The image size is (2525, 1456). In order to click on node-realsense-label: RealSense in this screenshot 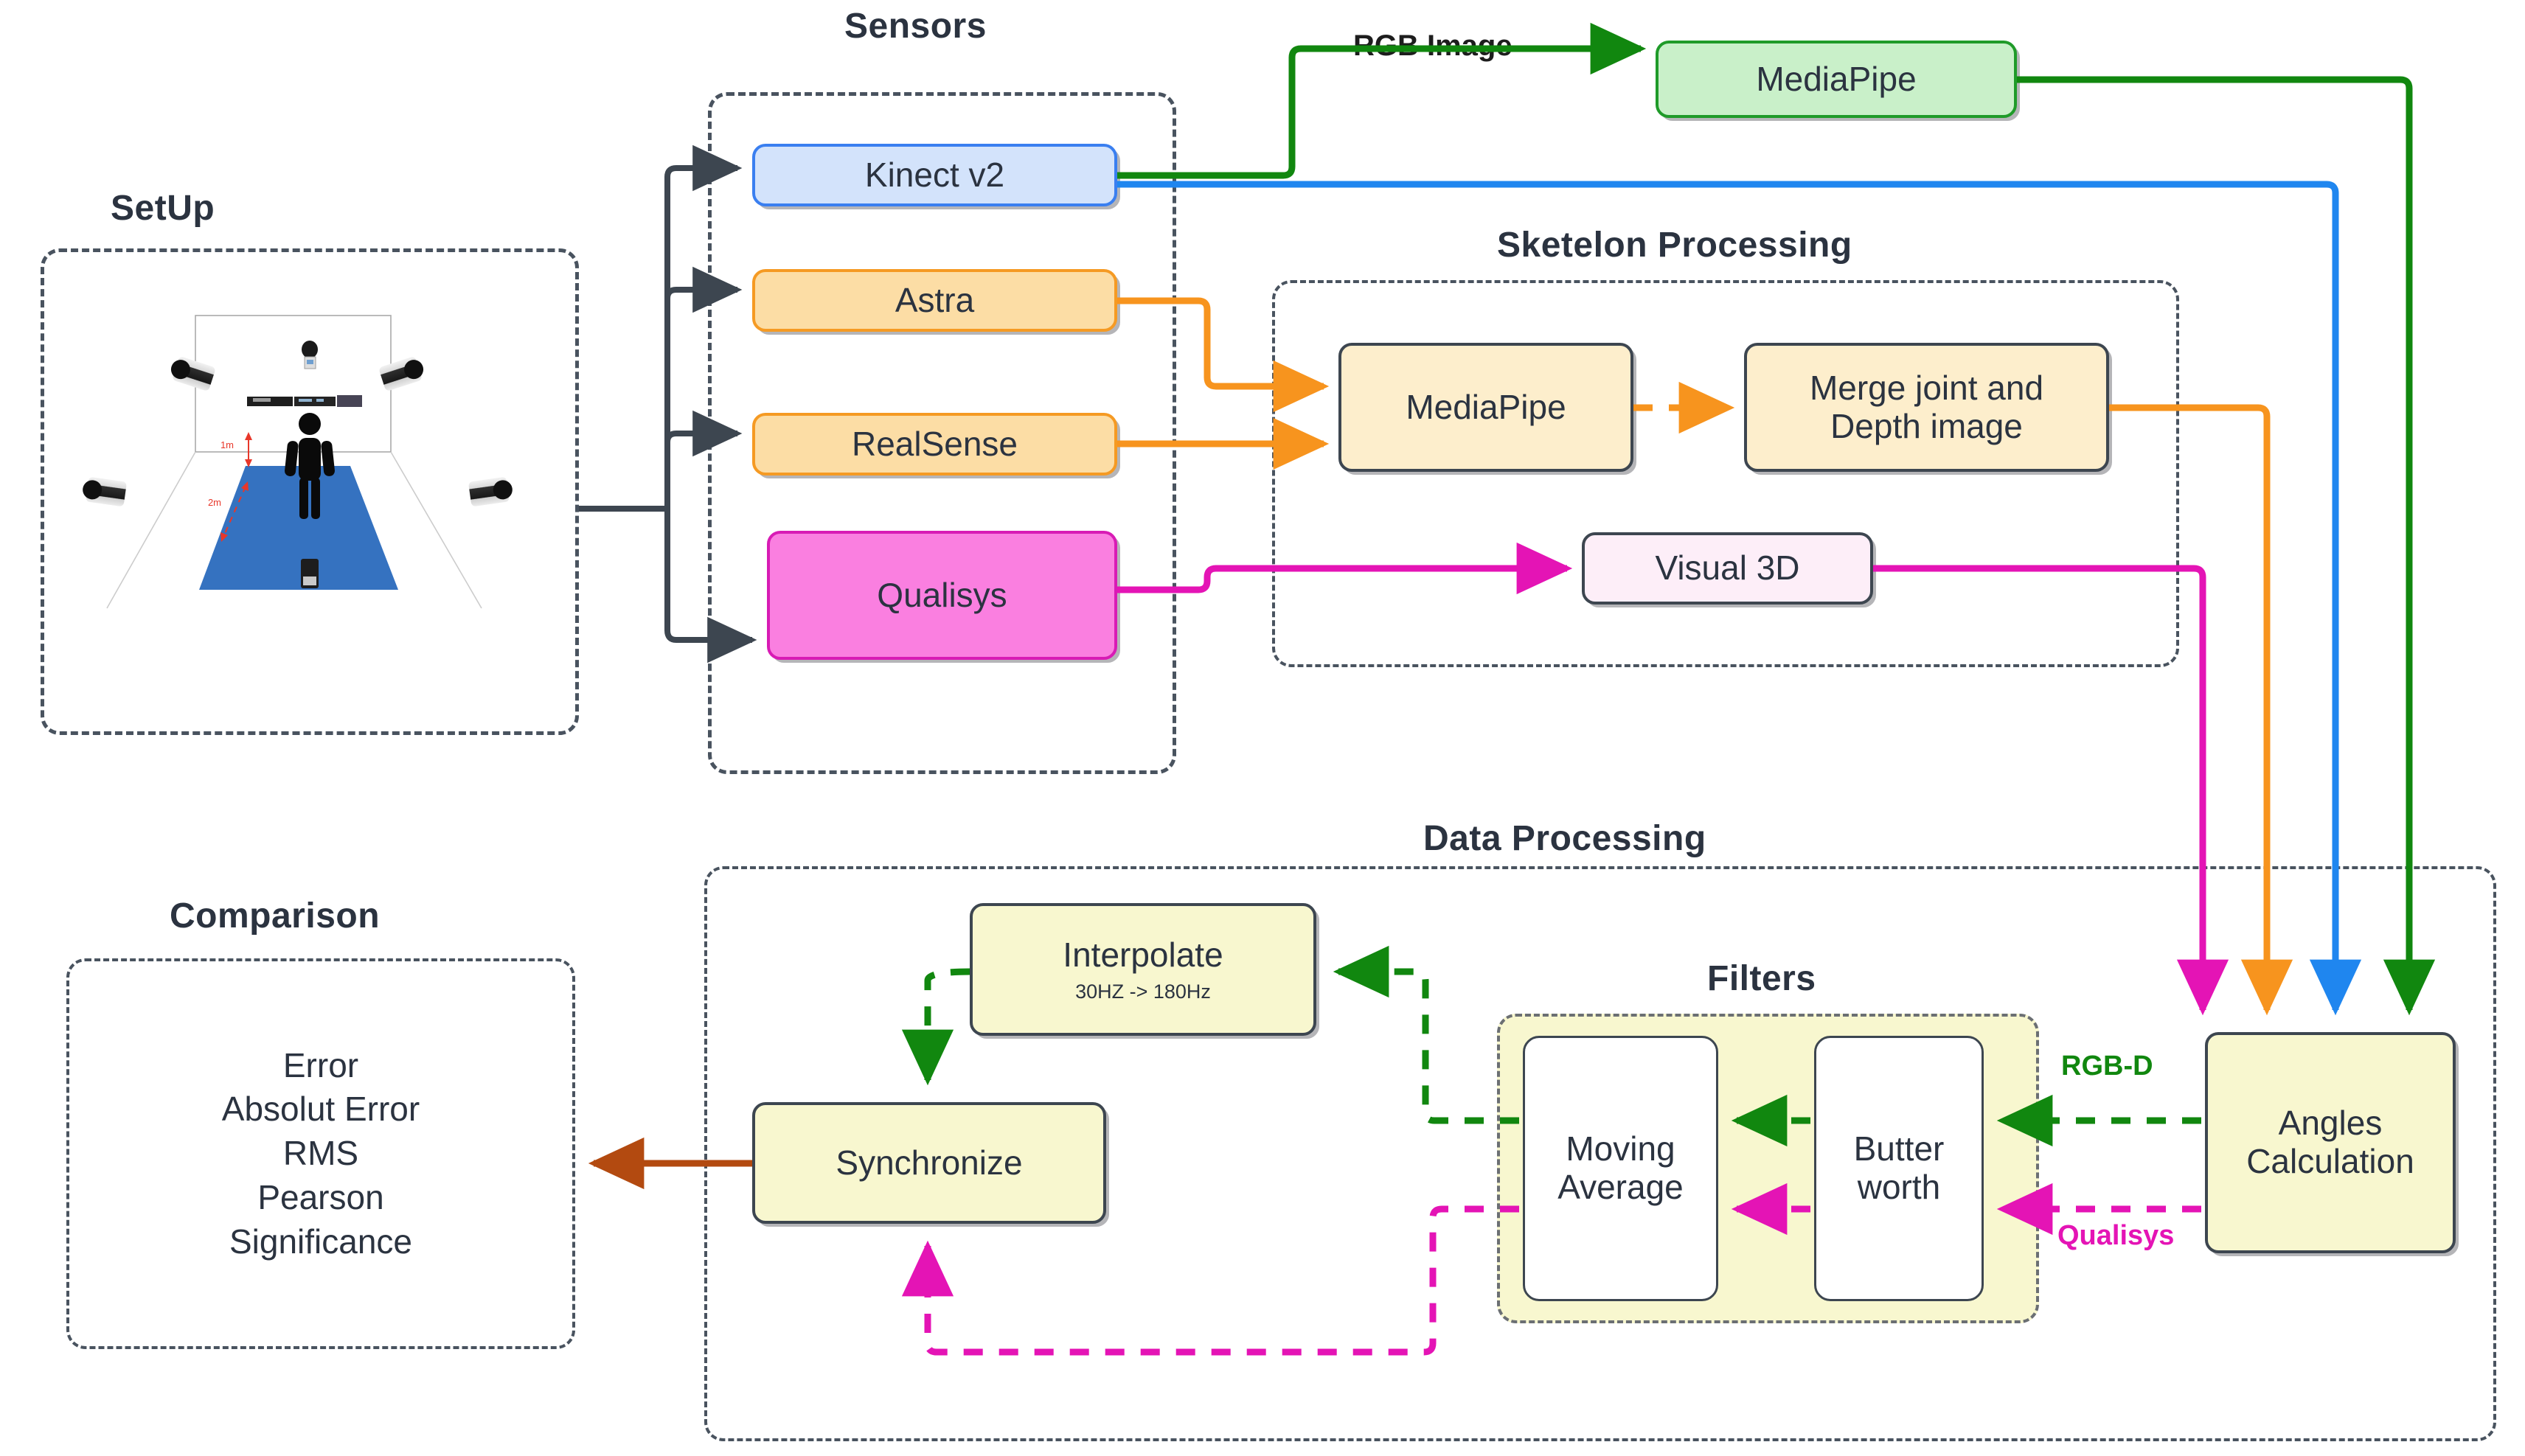, I will do `click(934, 444)`.